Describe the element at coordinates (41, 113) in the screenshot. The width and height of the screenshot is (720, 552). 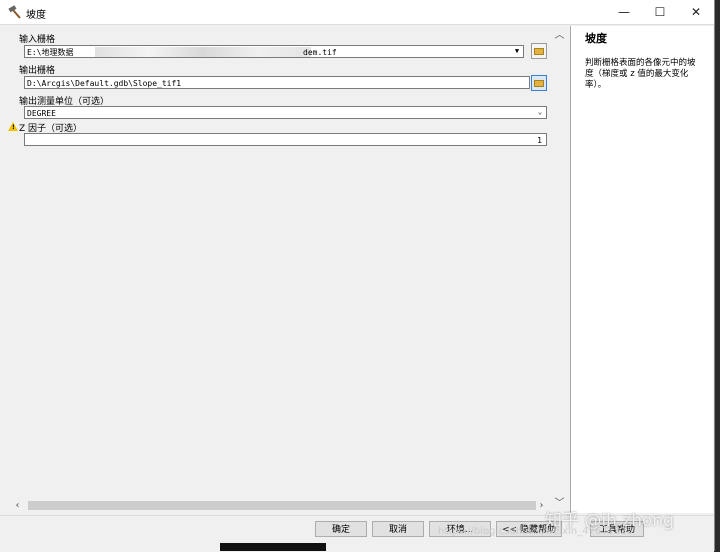
I see `measure-unit-value: DEGREE` at that location.